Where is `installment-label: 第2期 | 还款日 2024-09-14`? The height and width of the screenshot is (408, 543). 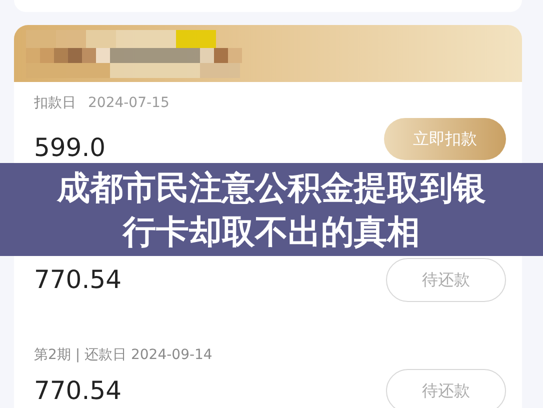
installment-label: 第2期 | 还款日 2024-09-14 is located at coordinates (124, 355).